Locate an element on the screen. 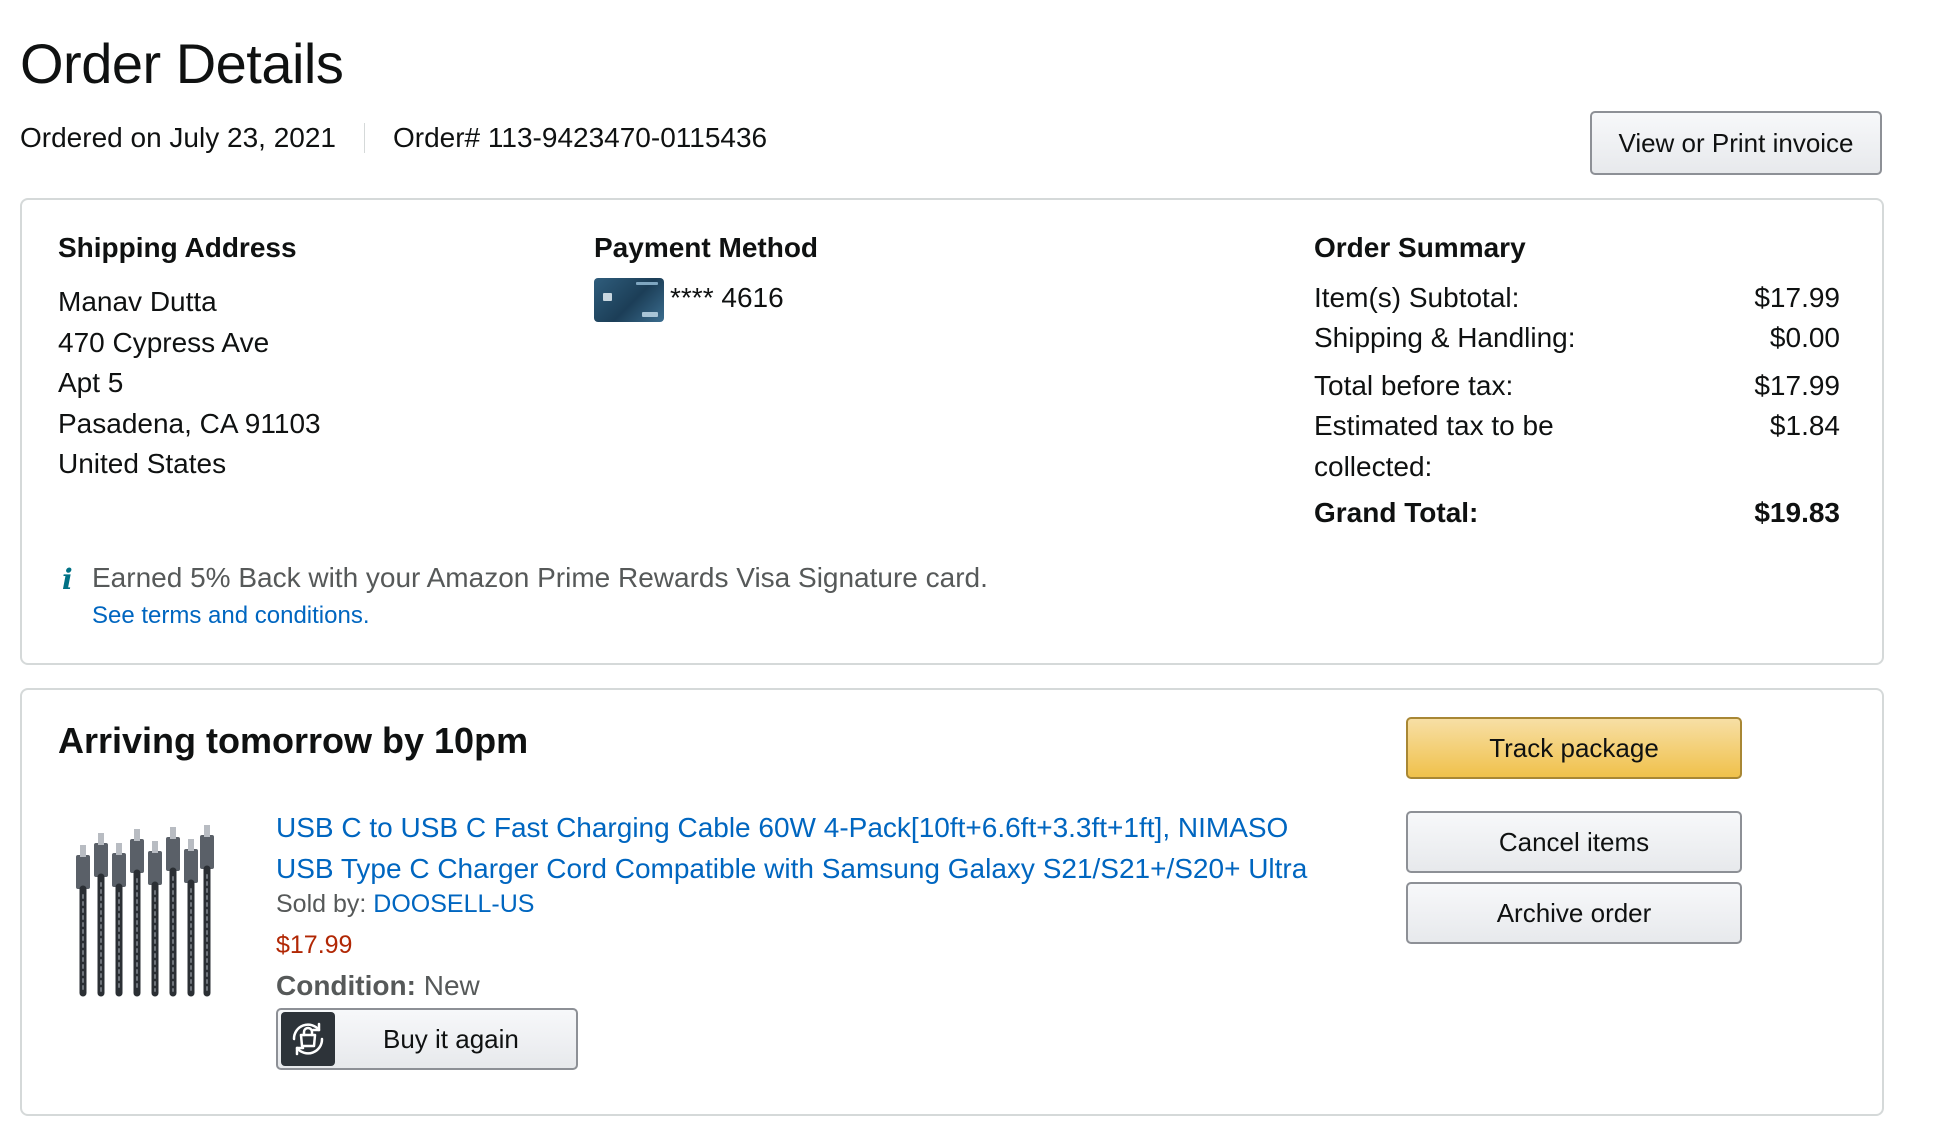 The height and width of the screenshot is (1144, 1960). address-street: 470 Cypress Ave is located at coordinates (164, 342).